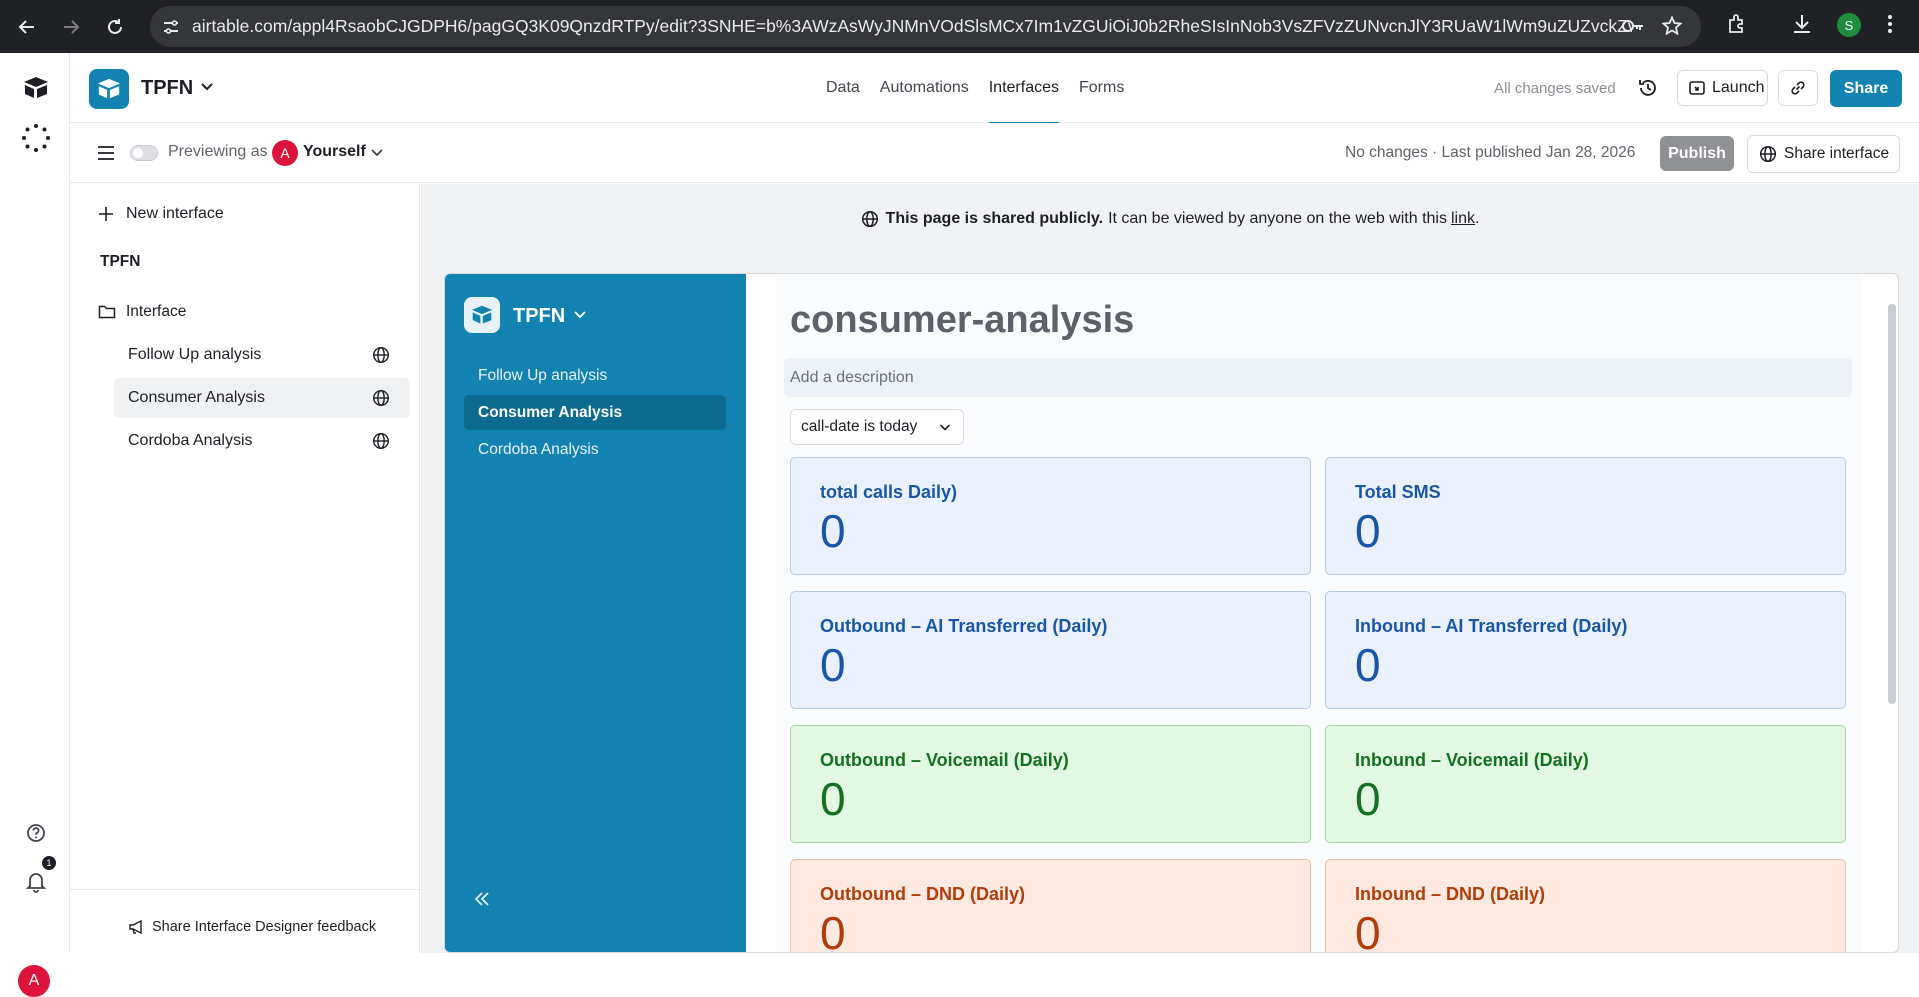  What do you see at coordinates (482, 899) in the screenshot?
I see `collapse-sidebar-icon` at bounding box center [482, 899].